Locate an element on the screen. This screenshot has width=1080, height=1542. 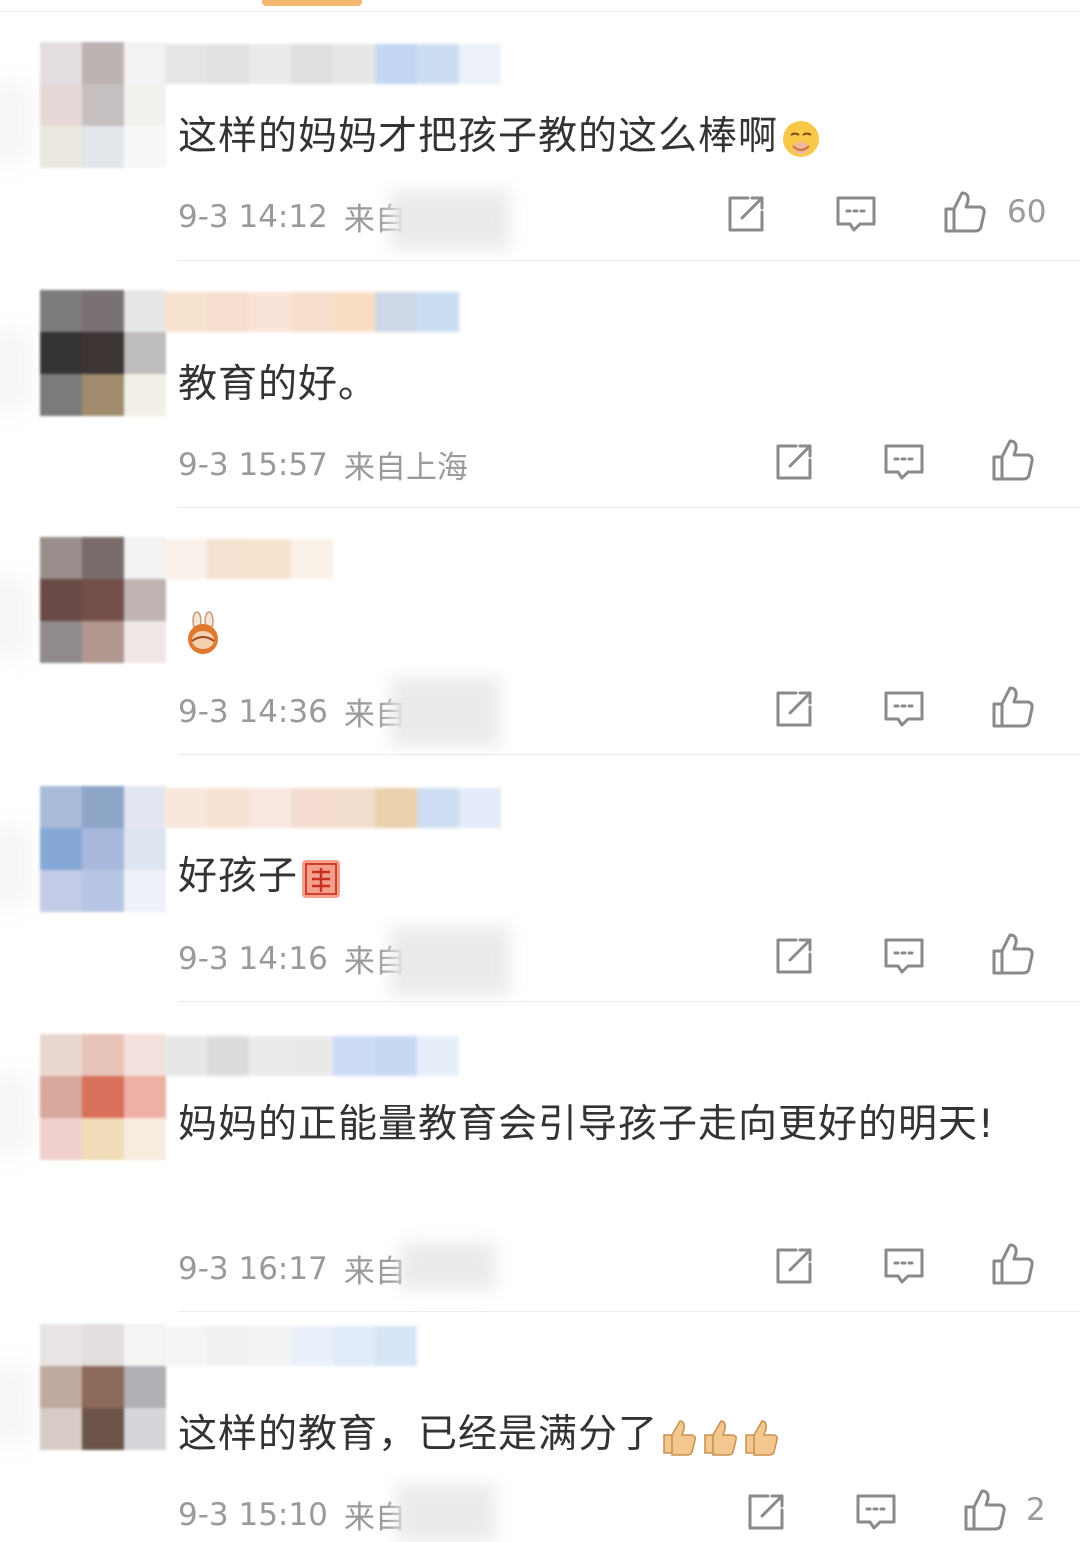
comment-text-content: 妈妈的正能量教育会引导孩子走向更好的明天! is located at coordinates (586, 1124).